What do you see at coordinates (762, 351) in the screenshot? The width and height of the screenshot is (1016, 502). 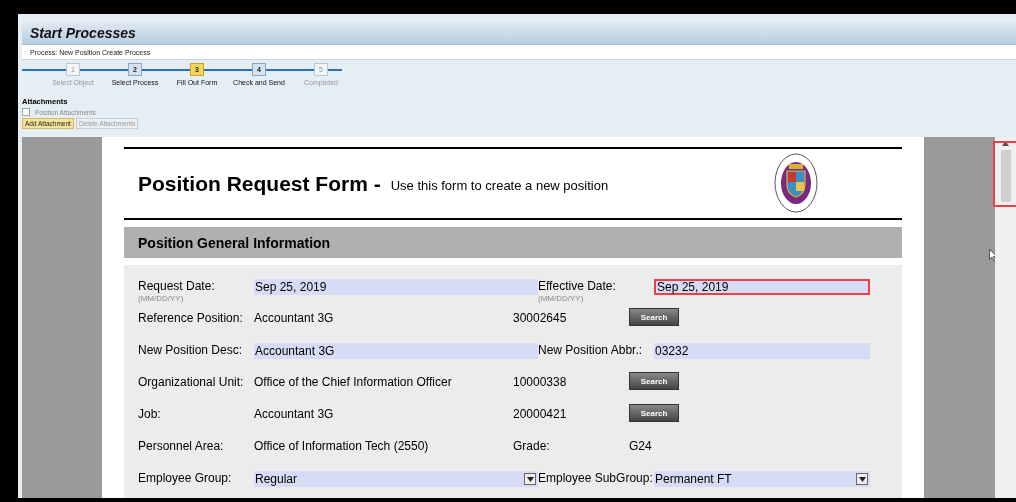 I see `input-field: 03232` at bounding box center [762, 351].